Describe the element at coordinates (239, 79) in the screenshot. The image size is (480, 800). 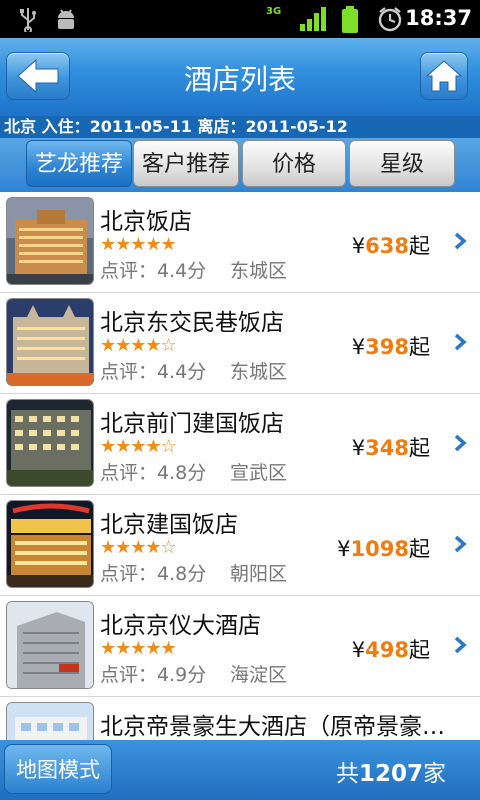
I see `page-title: 酒店列表` at that location.